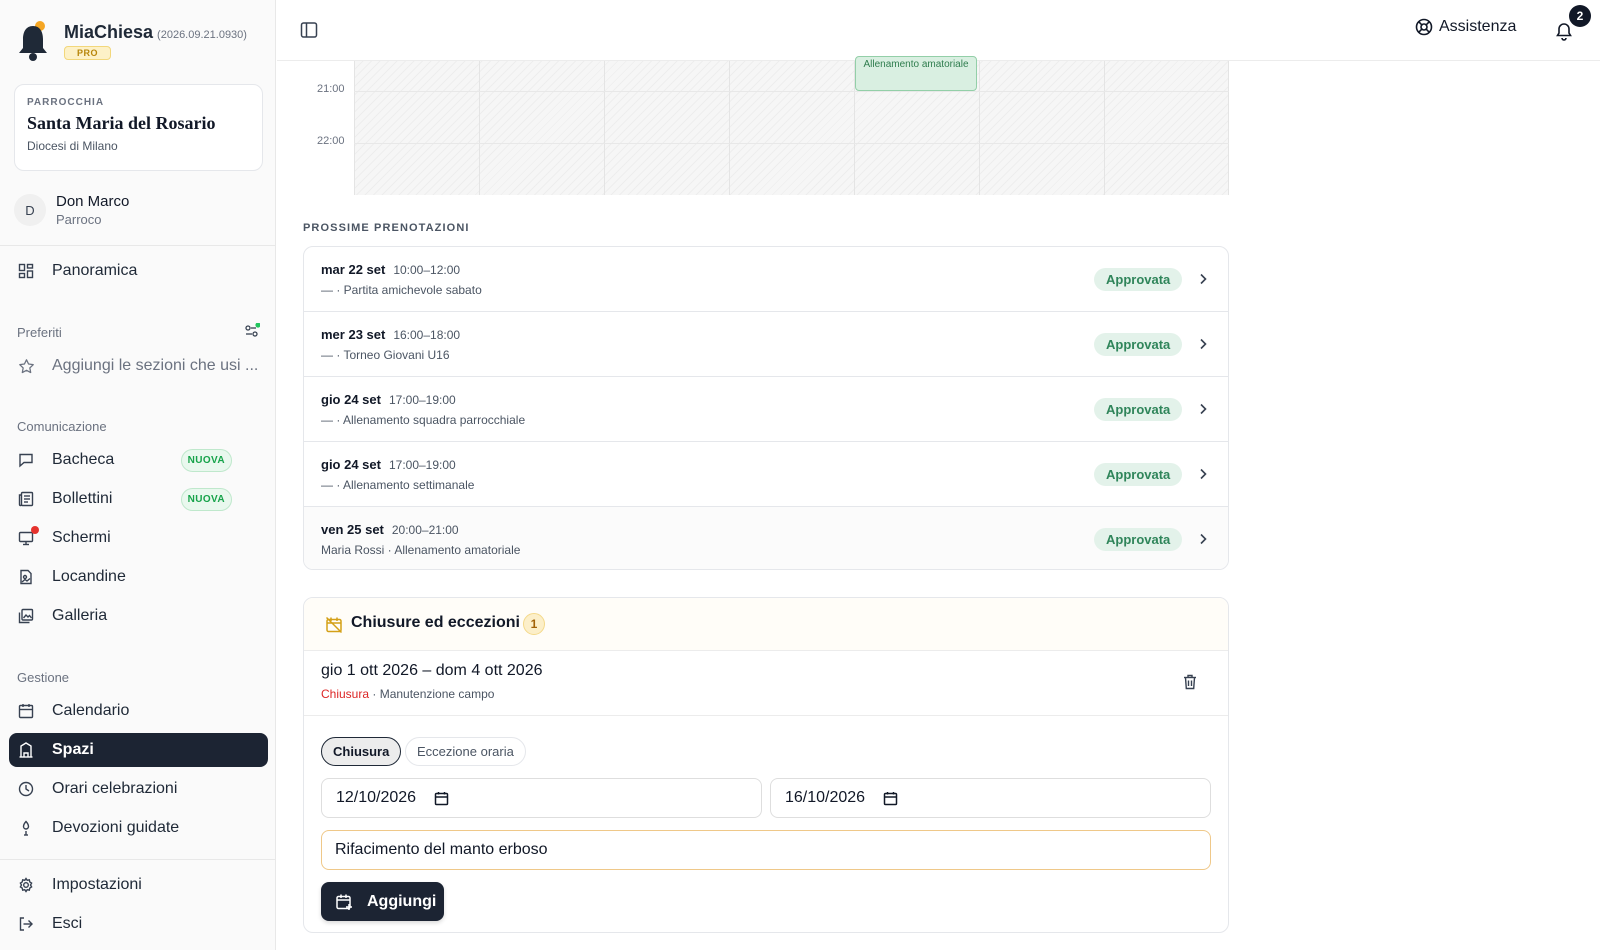 Image resolution: width=1600 pixels, height=950 pixels. I want to click on calendar-event: Allenamento amatoriale, so click(916, 73).